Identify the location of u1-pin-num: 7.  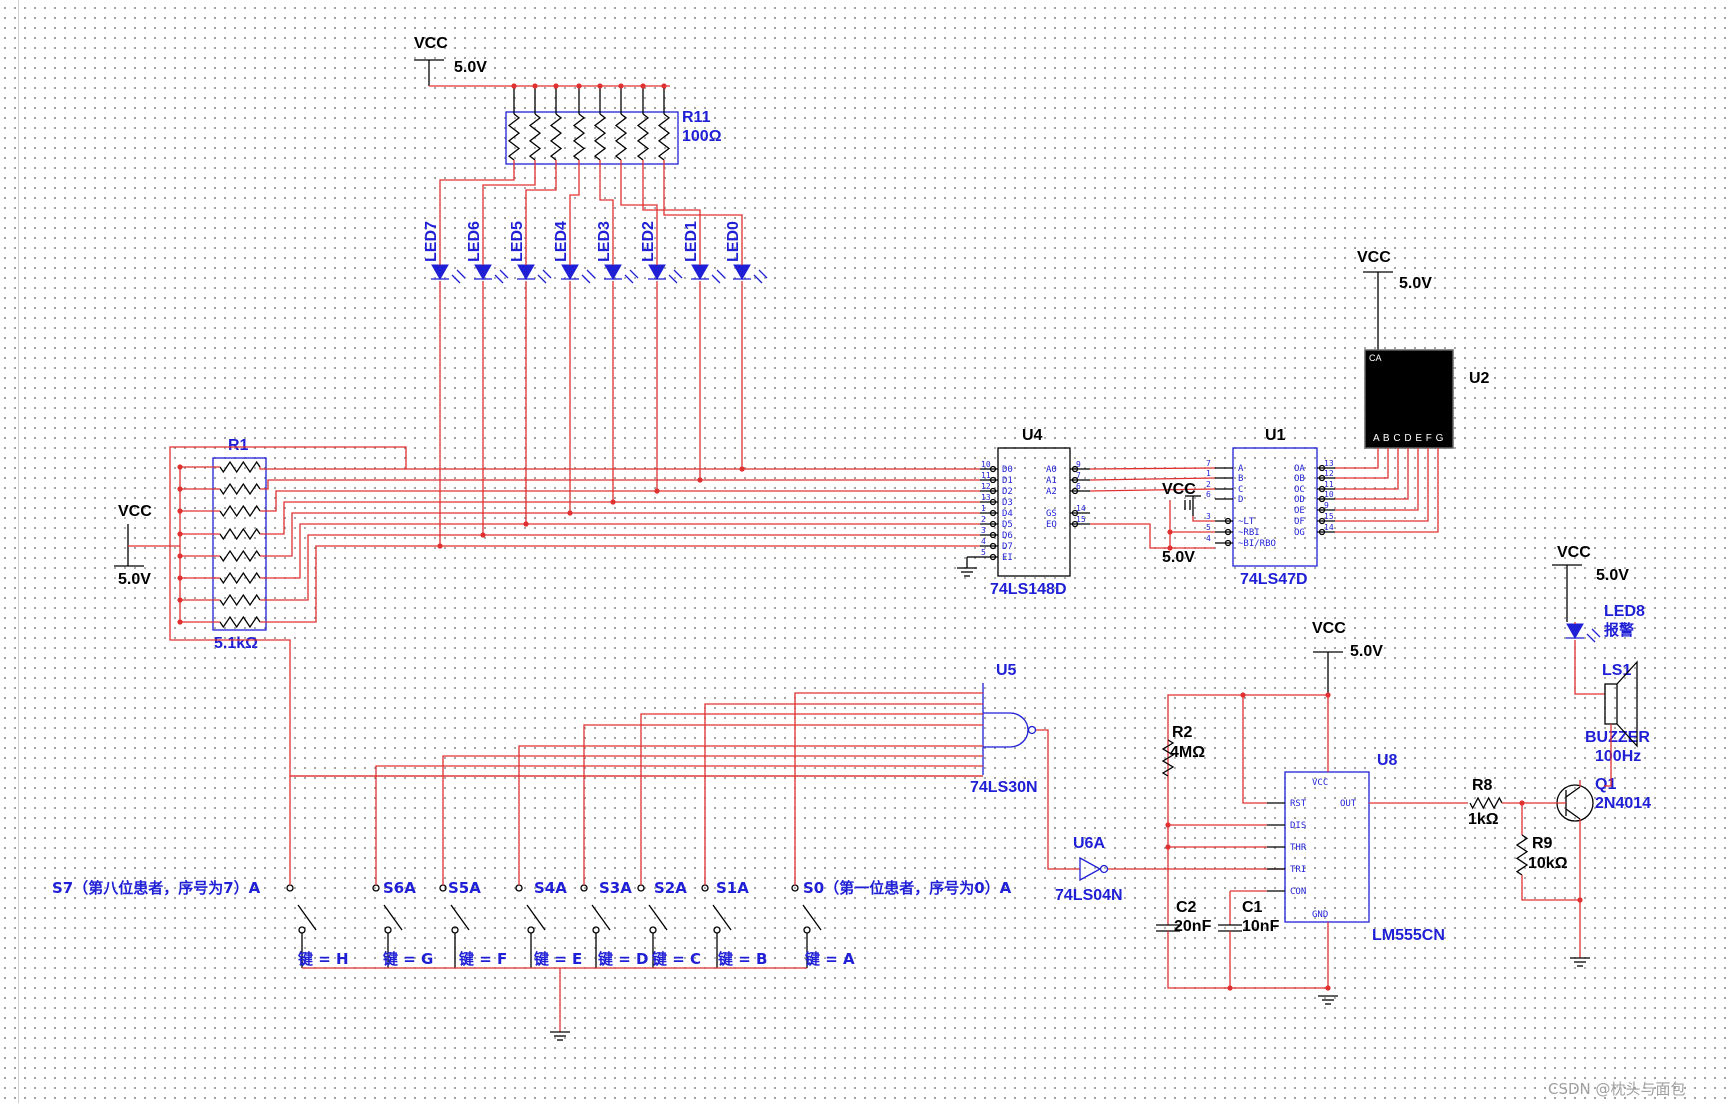
(1208, 463).